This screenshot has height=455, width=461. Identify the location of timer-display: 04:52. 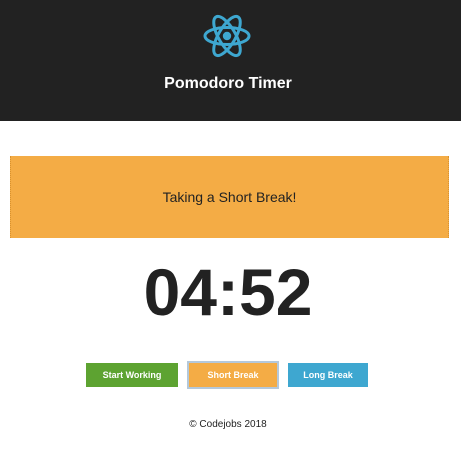
(228, 292).